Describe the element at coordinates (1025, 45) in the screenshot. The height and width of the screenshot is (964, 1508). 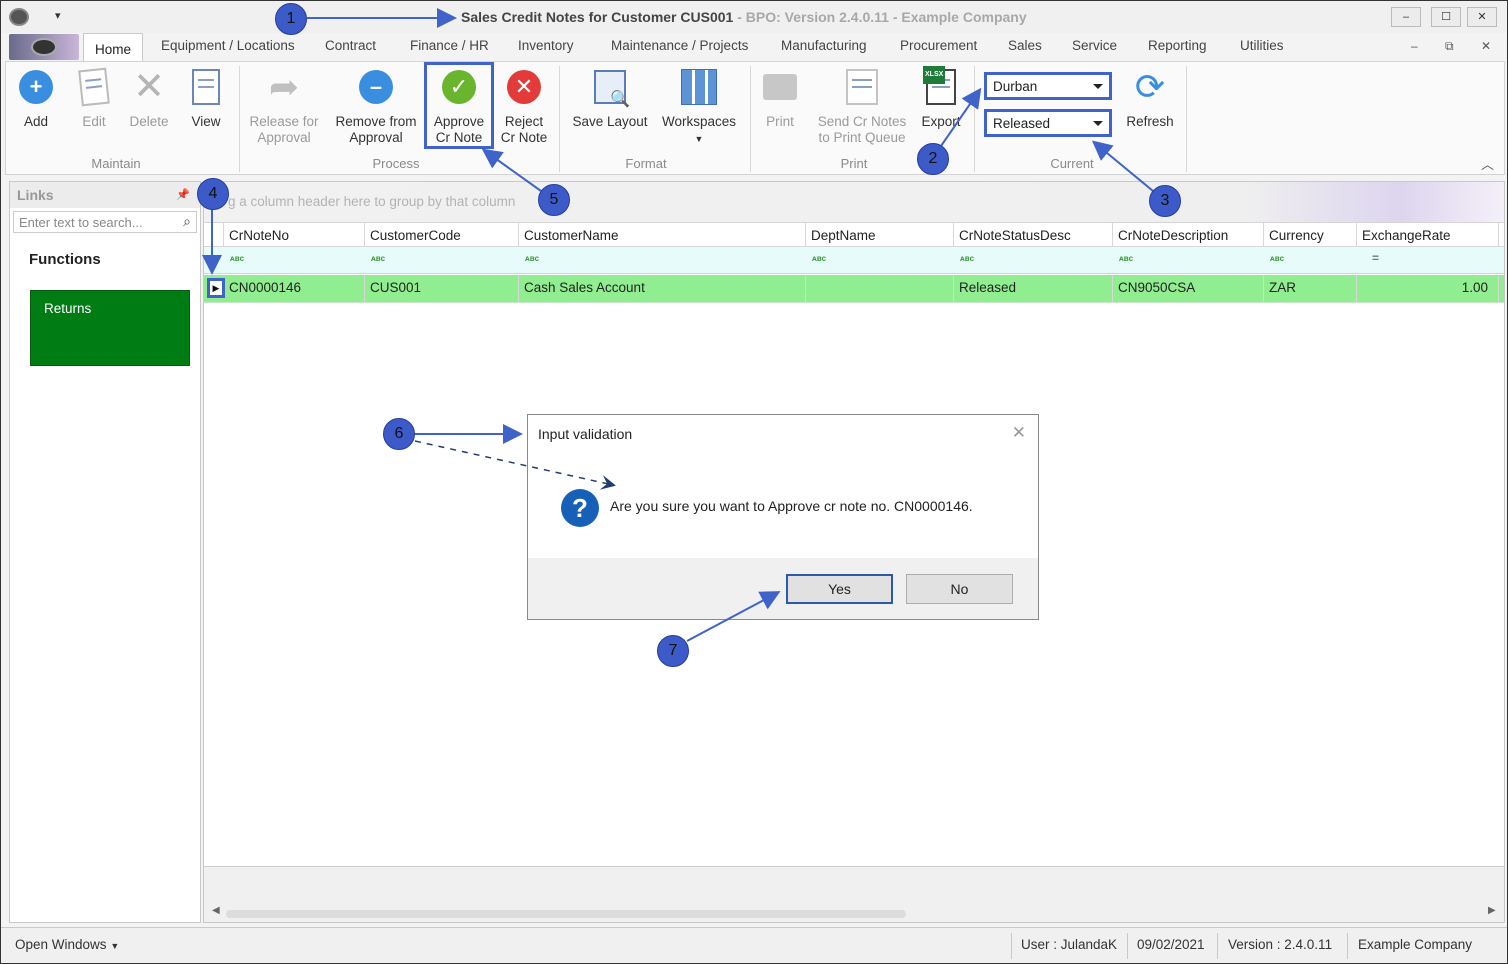
I see `tab-sales: Sales` at that location.